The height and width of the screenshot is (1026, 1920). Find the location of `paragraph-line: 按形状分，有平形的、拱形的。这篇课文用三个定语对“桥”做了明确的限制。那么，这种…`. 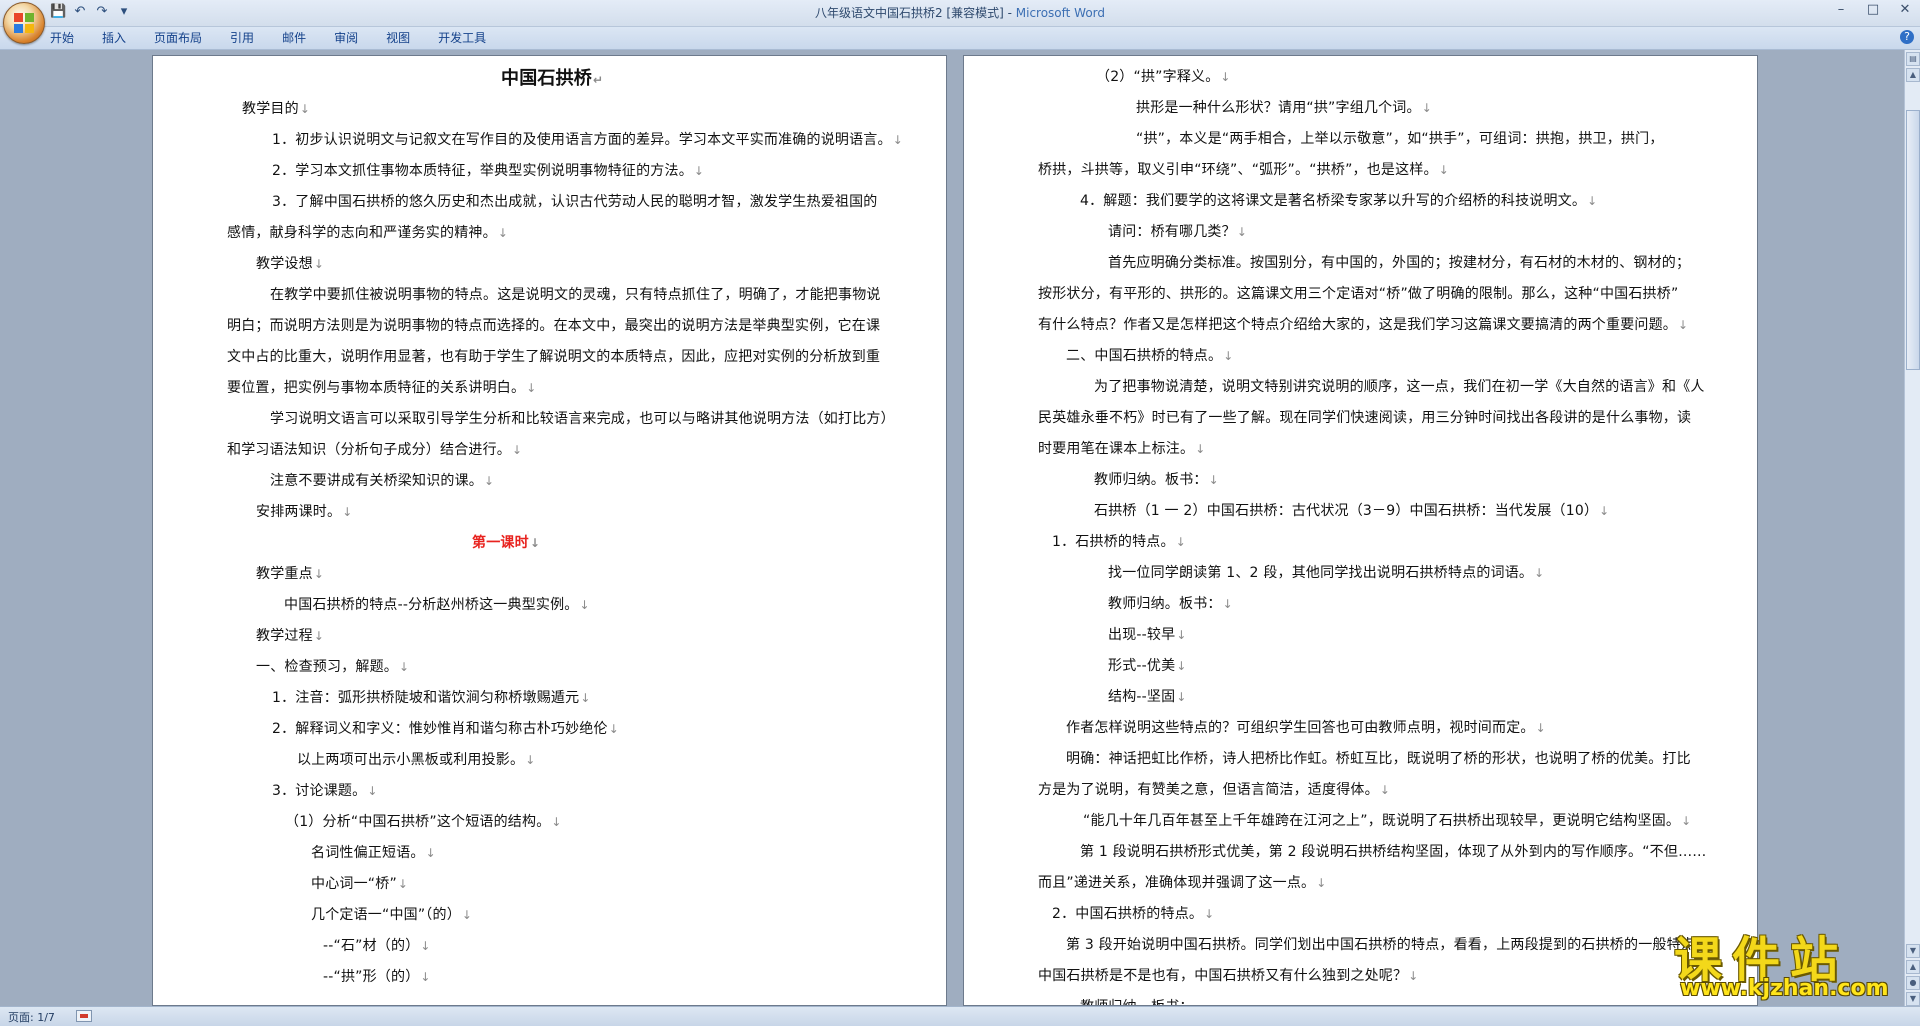

paragraph-line: 按形状分，有平形的、拱形的。这篇课文用三个定语对“桥”做了明确的限制。那么，这种… is located at coordinates (1358, 293).